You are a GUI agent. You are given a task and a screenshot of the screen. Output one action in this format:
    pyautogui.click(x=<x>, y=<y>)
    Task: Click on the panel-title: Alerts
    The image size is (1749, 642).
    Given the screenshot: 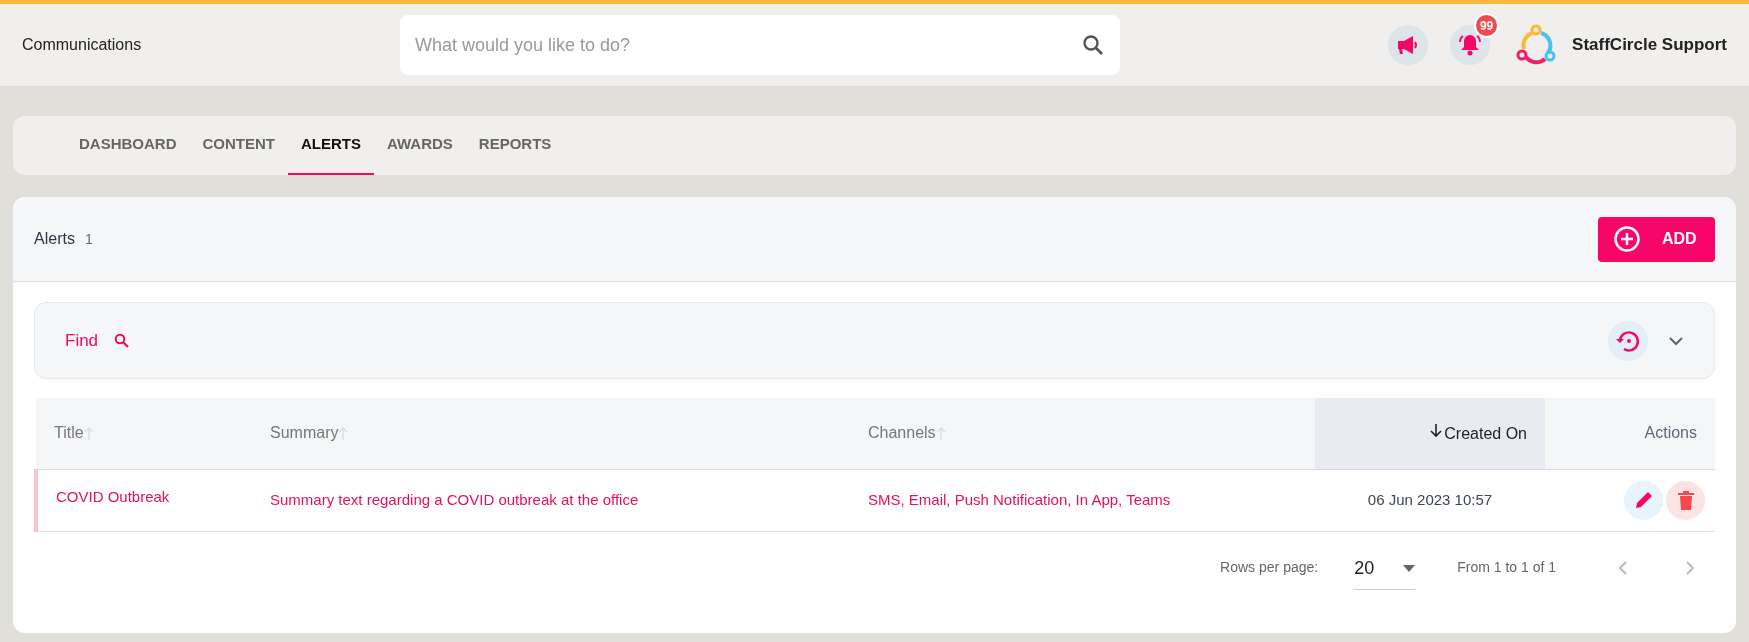 What is the action you would take?
    pyautogui.click(x=54, y=239)
    